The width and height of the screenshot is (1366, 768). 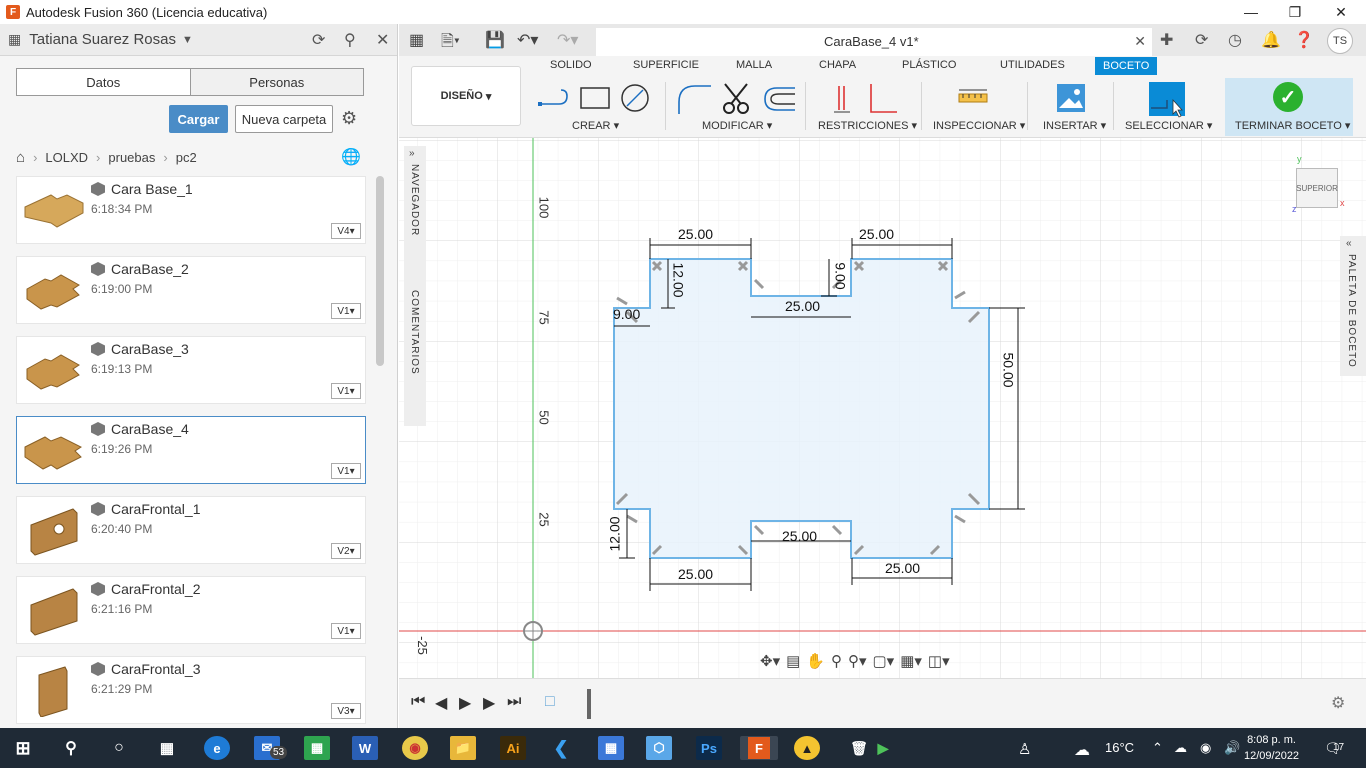 I want to click on step-back-icon: ◀, so click(x=441, y=703).